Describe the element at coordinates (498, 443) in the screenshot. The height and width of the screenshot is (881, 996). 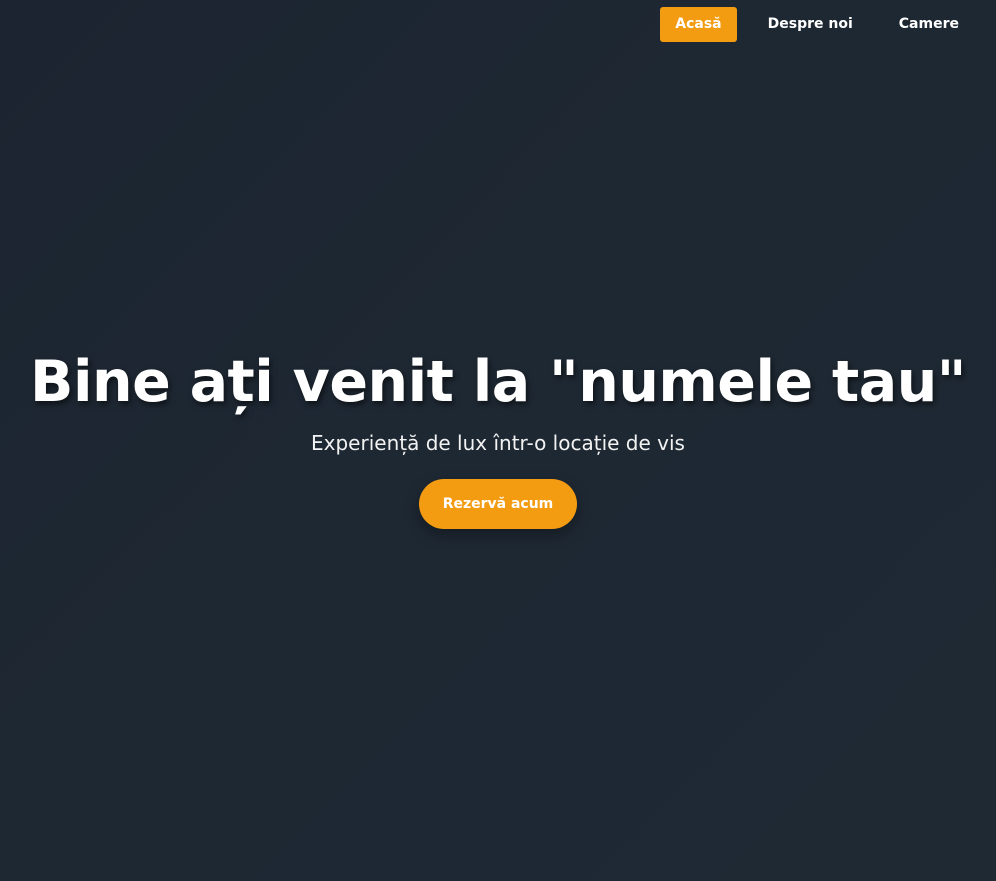
I see `hero-subtitle: Experiență de lux într-o locație de vis` at that location.